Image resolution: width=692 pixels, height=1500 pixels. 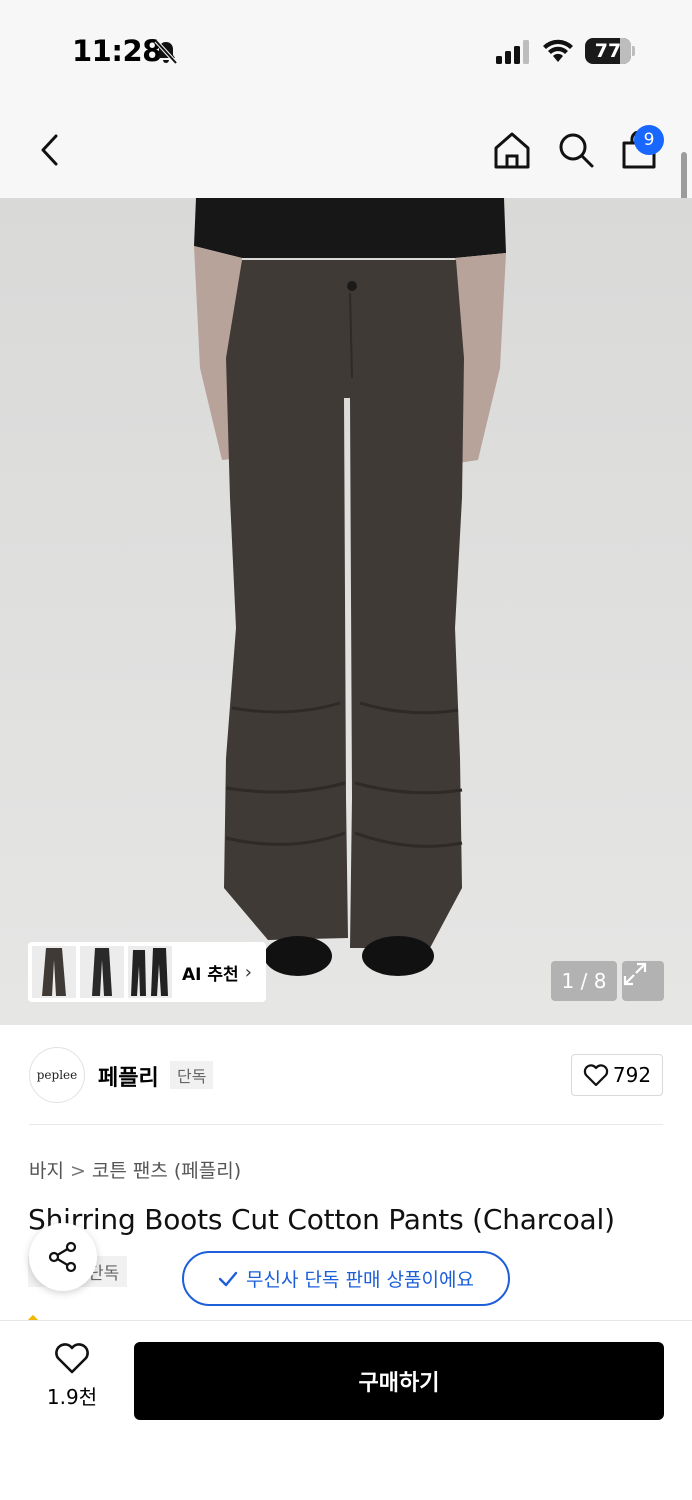 What do you see at coordinates (346, 149) in the screenshot?
I see `top-nav-bar` at bounding box center [346, 149].